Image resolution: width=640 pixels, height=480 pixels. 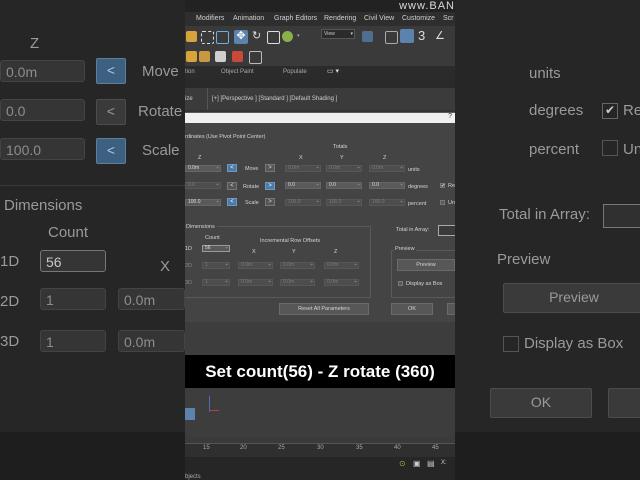 I want to click on bg-un: Un, so click(x=631, y=149).